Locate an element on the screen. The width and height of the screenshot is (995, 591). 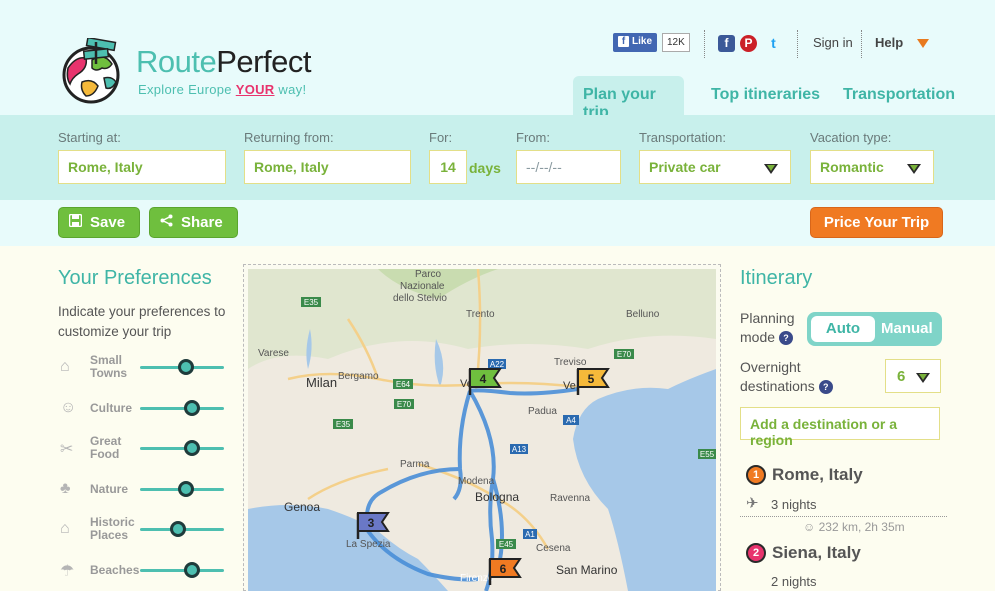
nature-icon: ♣ is located at coordinates (65, 488).